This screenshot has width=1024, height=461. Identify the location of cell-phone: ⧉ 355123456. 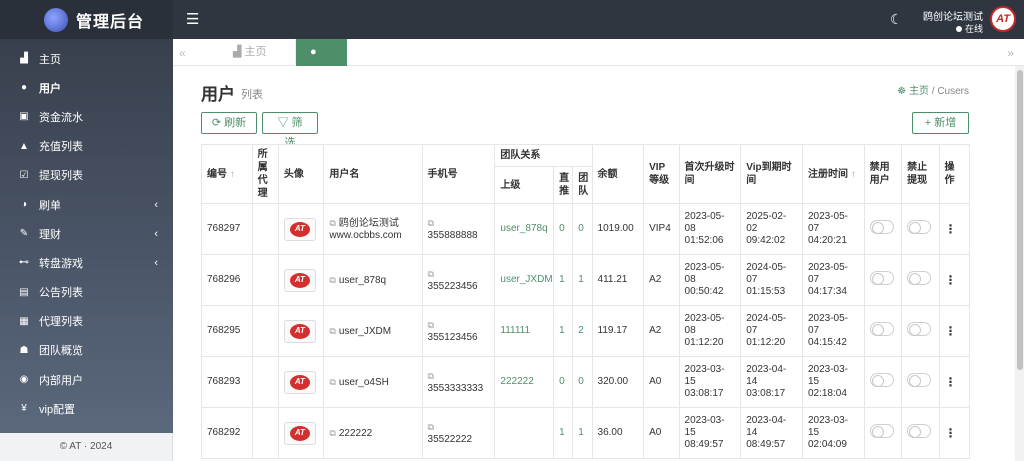
(458, 331).